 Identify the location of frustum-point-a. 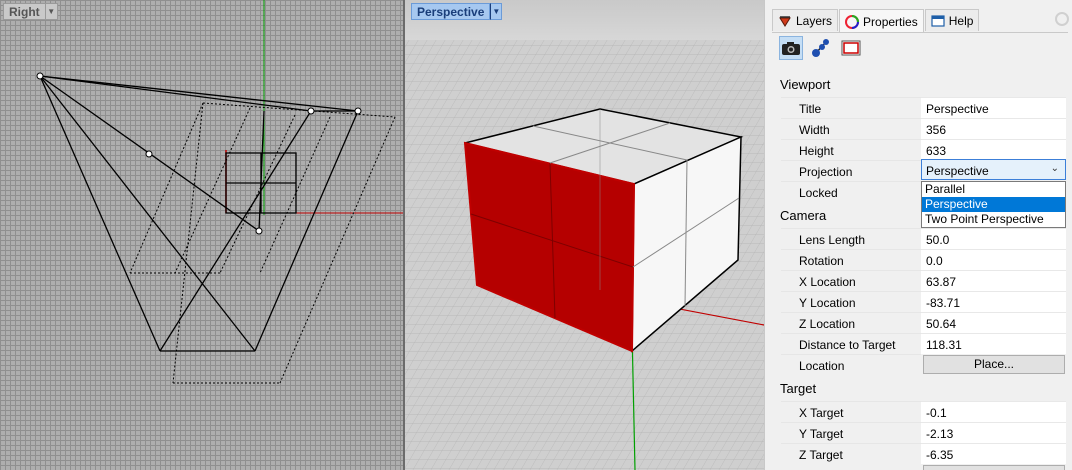
(311, 111).